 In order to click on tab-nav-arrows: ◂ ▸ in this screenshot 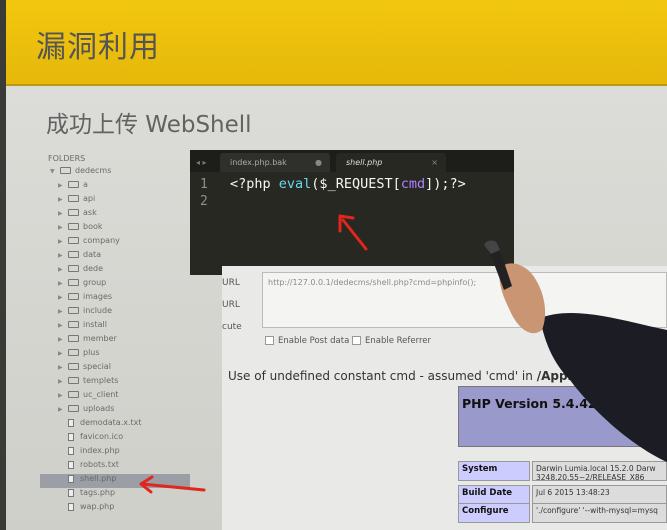, I will do `click(201, 162)`.